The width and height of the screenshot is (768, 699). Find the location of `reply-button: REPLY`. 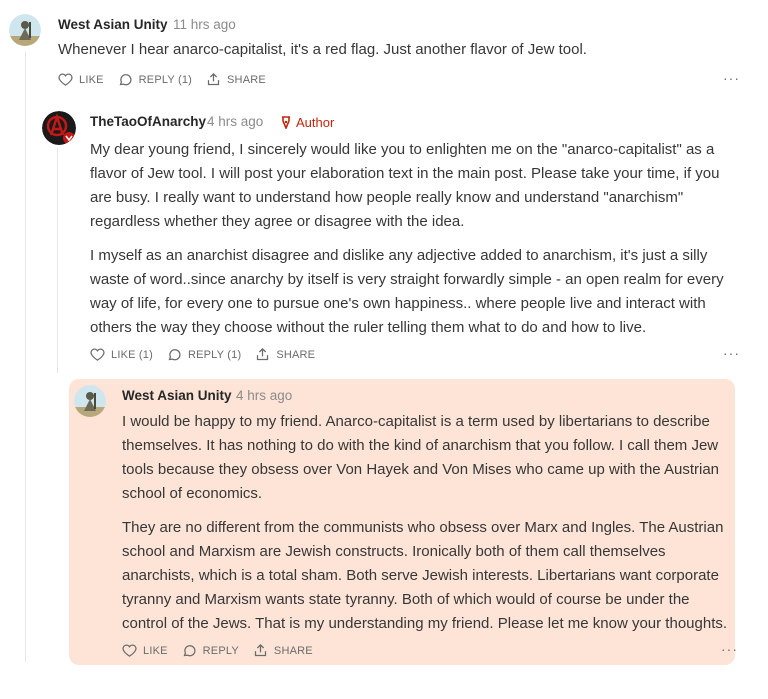

reply-button: REPLY is located at coordinates (210, 650).